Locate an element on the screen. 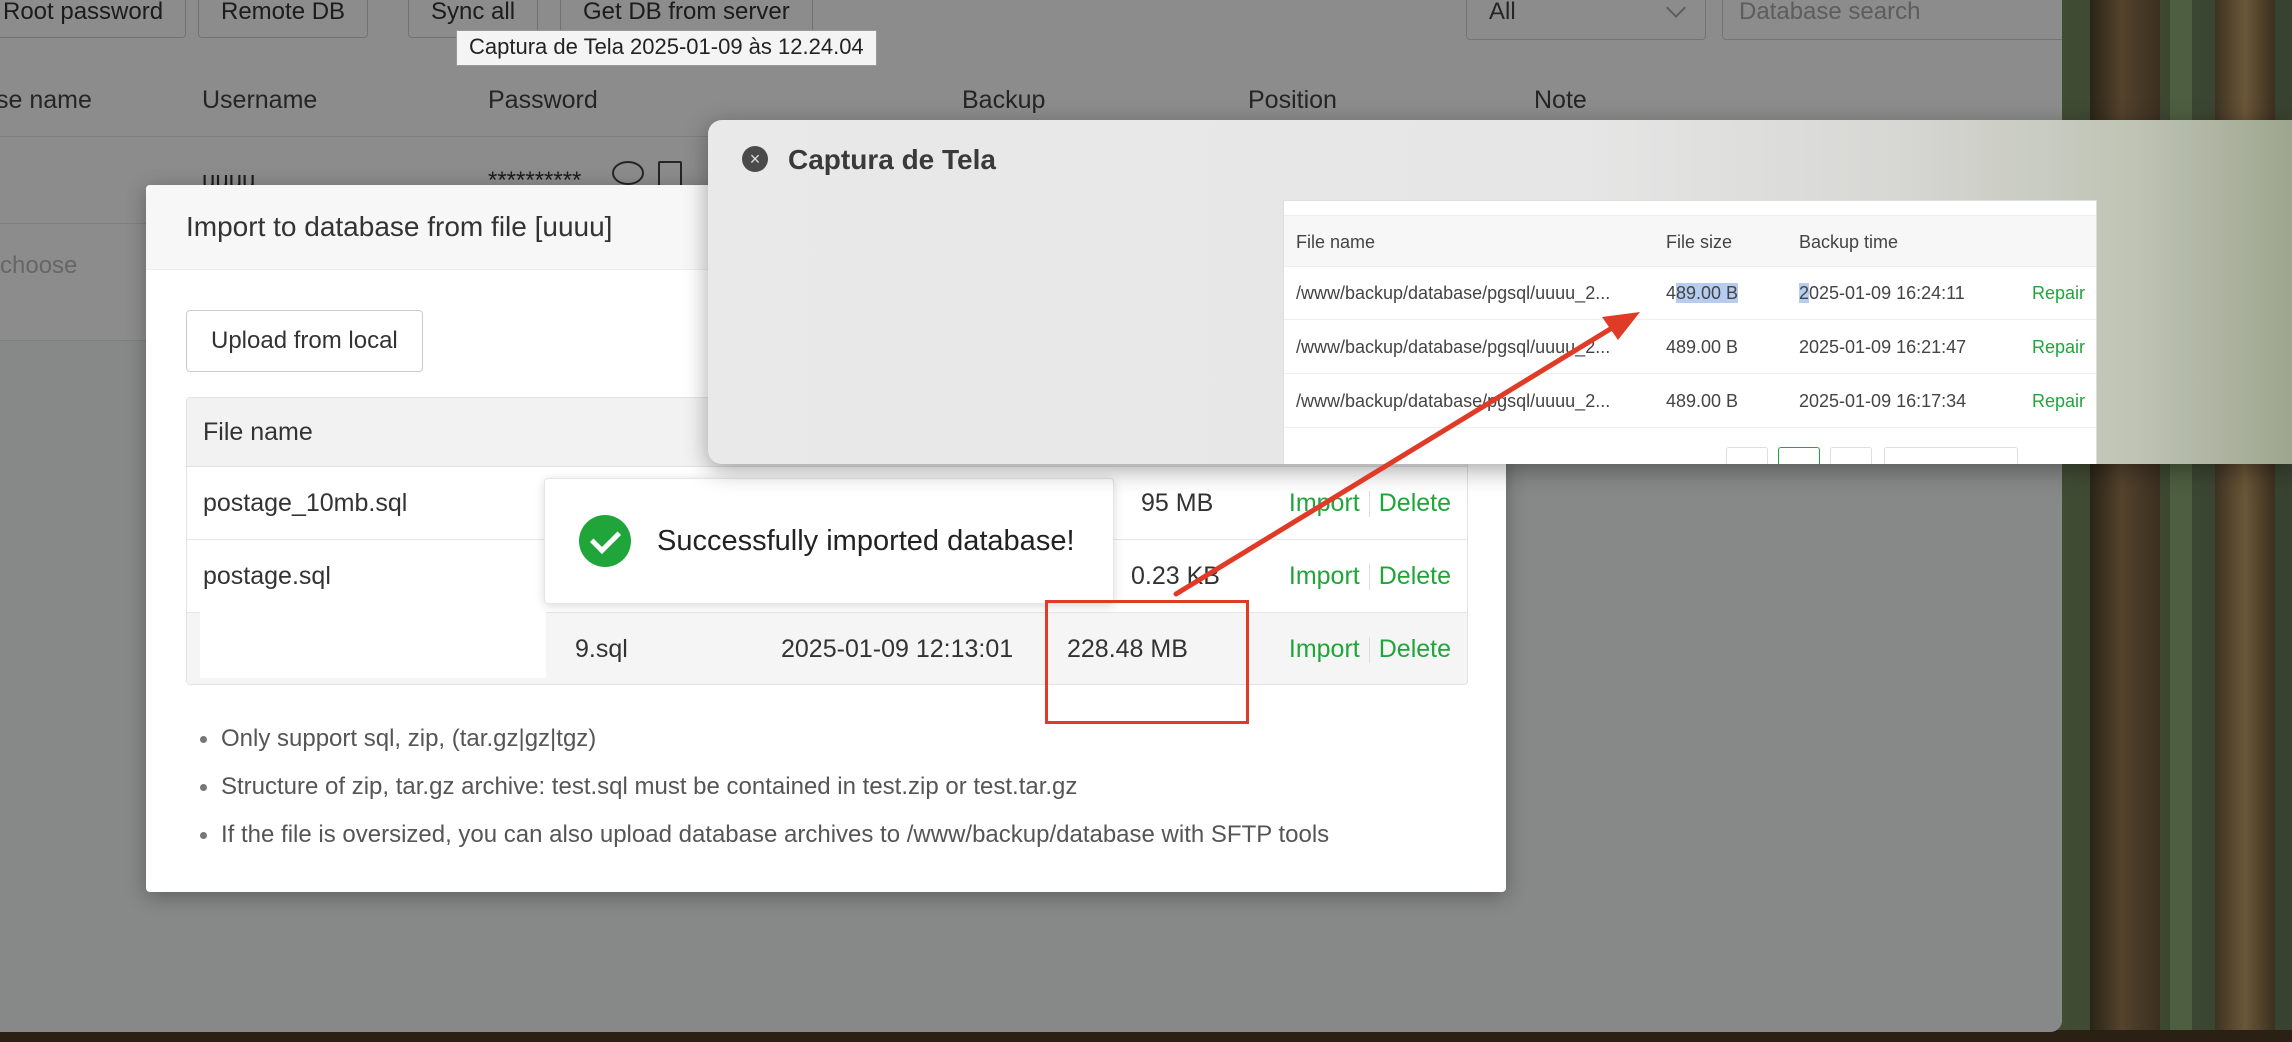 The width and height of the screenshot is (2292, 1042). arrow-head is located at coordinates (1621, 326).